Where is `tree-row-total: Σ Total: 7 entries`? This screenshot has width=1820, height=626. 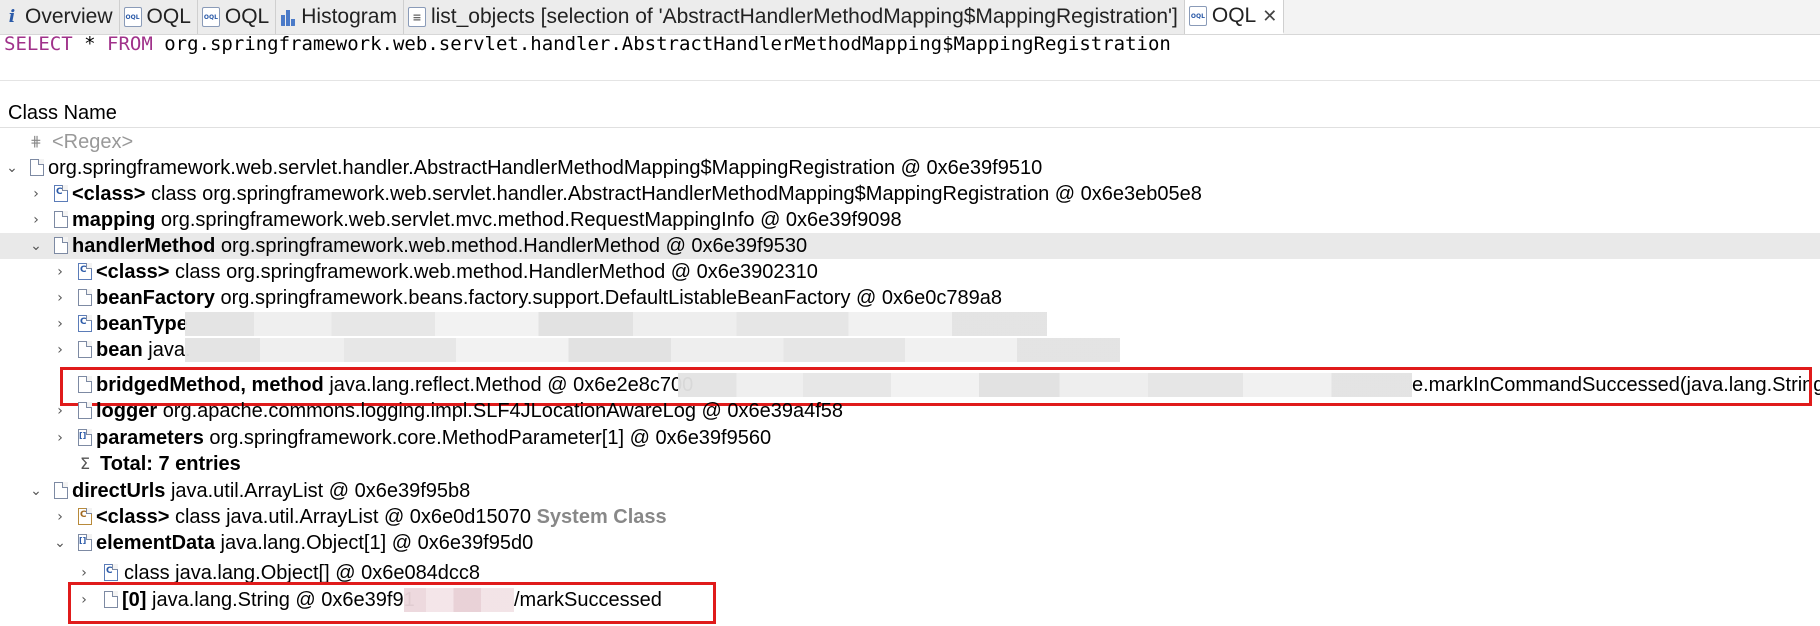
tree-row-total: Σ Total: 7 entries is located at coordinates (910, 464).